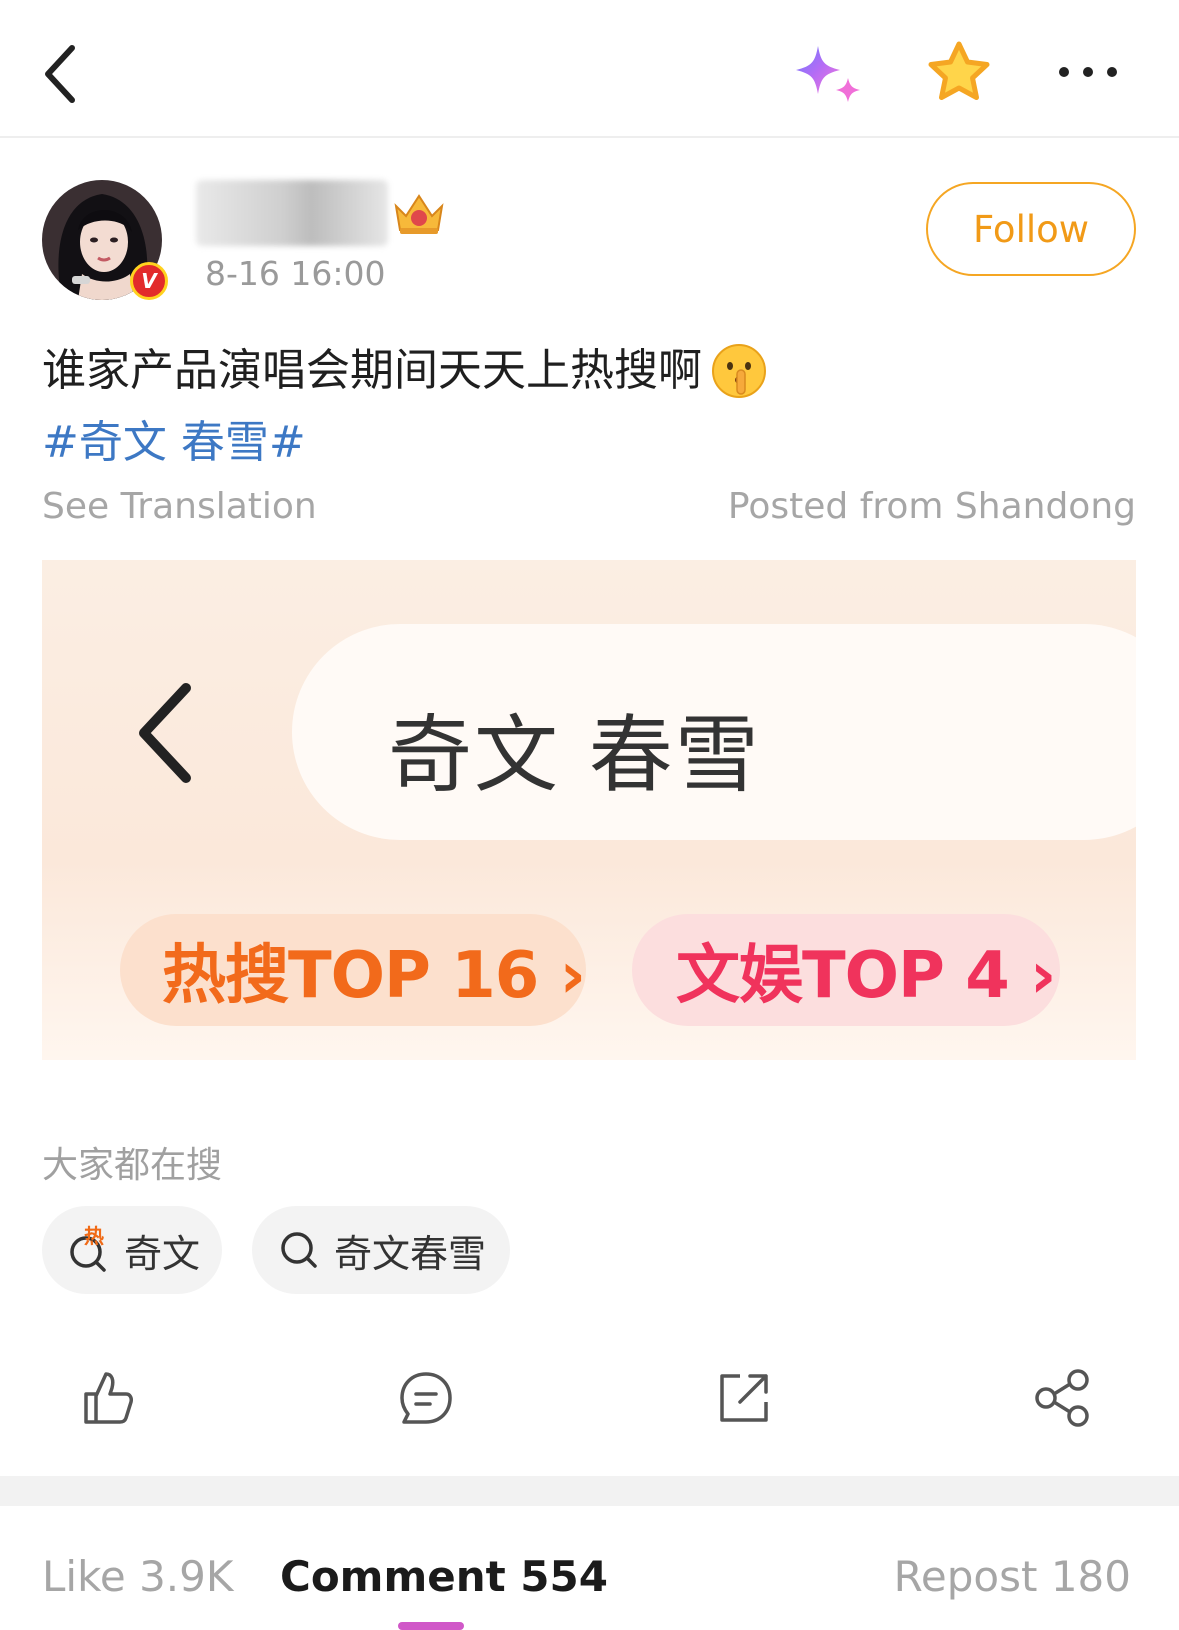  What do you see at coordinates (431, 1626) in the screenshot?
I see `active-tab-indicator` at bounding box center [431, 1626].